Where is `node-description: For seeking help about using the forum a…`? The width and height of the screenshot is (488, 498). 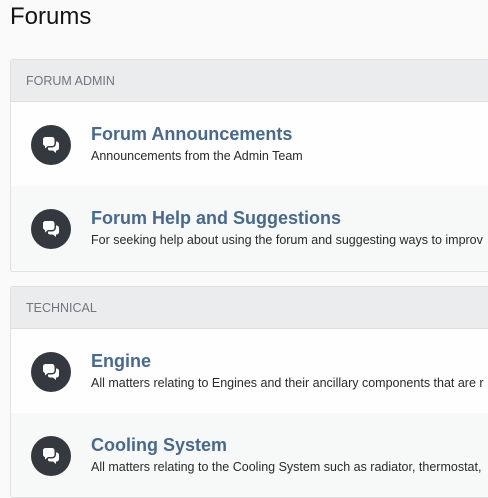 node-description: For seeking help about using the forum a… is located at coordinates (287, 240).